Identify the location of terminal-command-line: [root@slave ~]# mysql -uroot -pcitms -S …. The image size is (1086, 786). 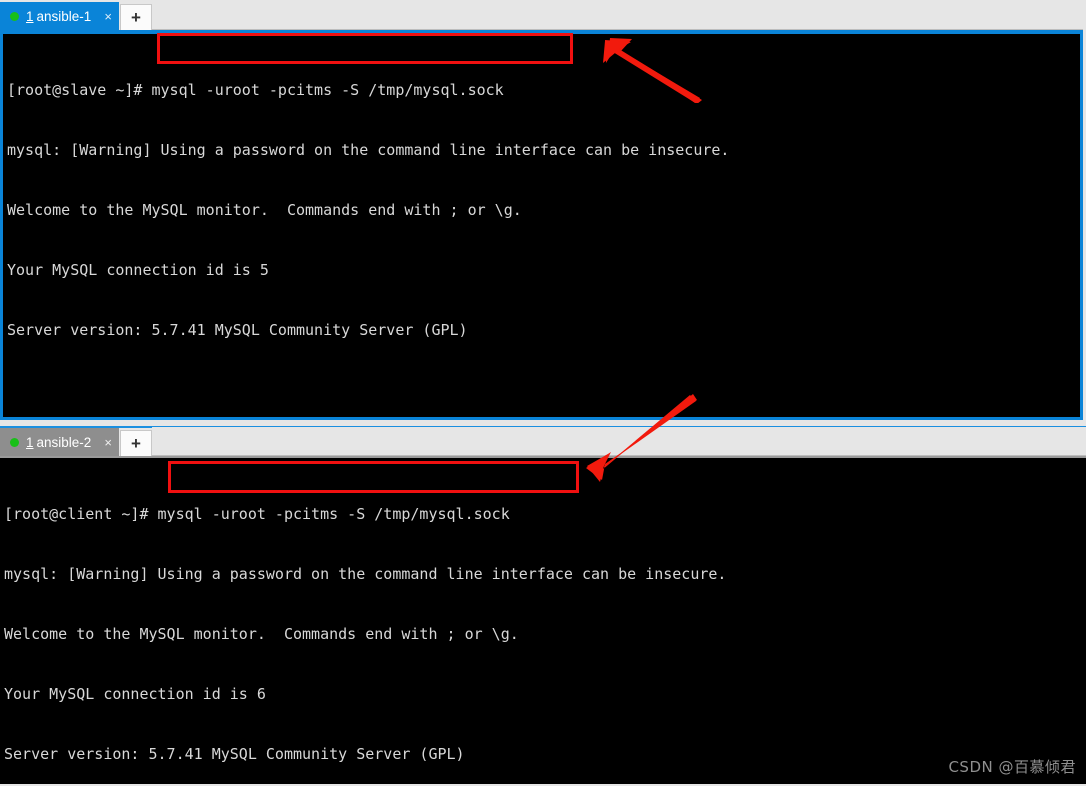
(543, 90).